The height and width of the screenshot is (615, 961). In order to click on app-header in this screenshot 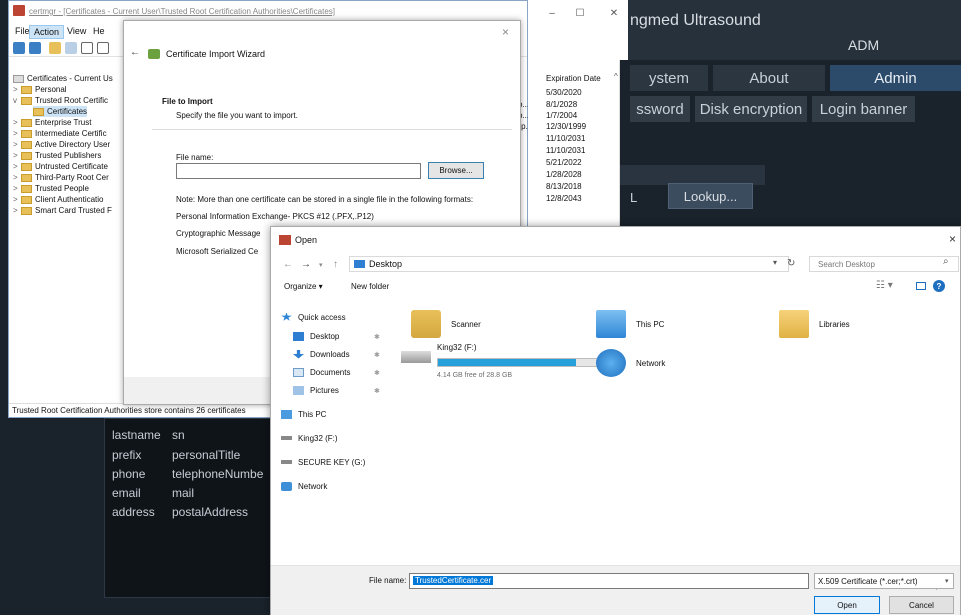, I will do `click(780, 30)`.